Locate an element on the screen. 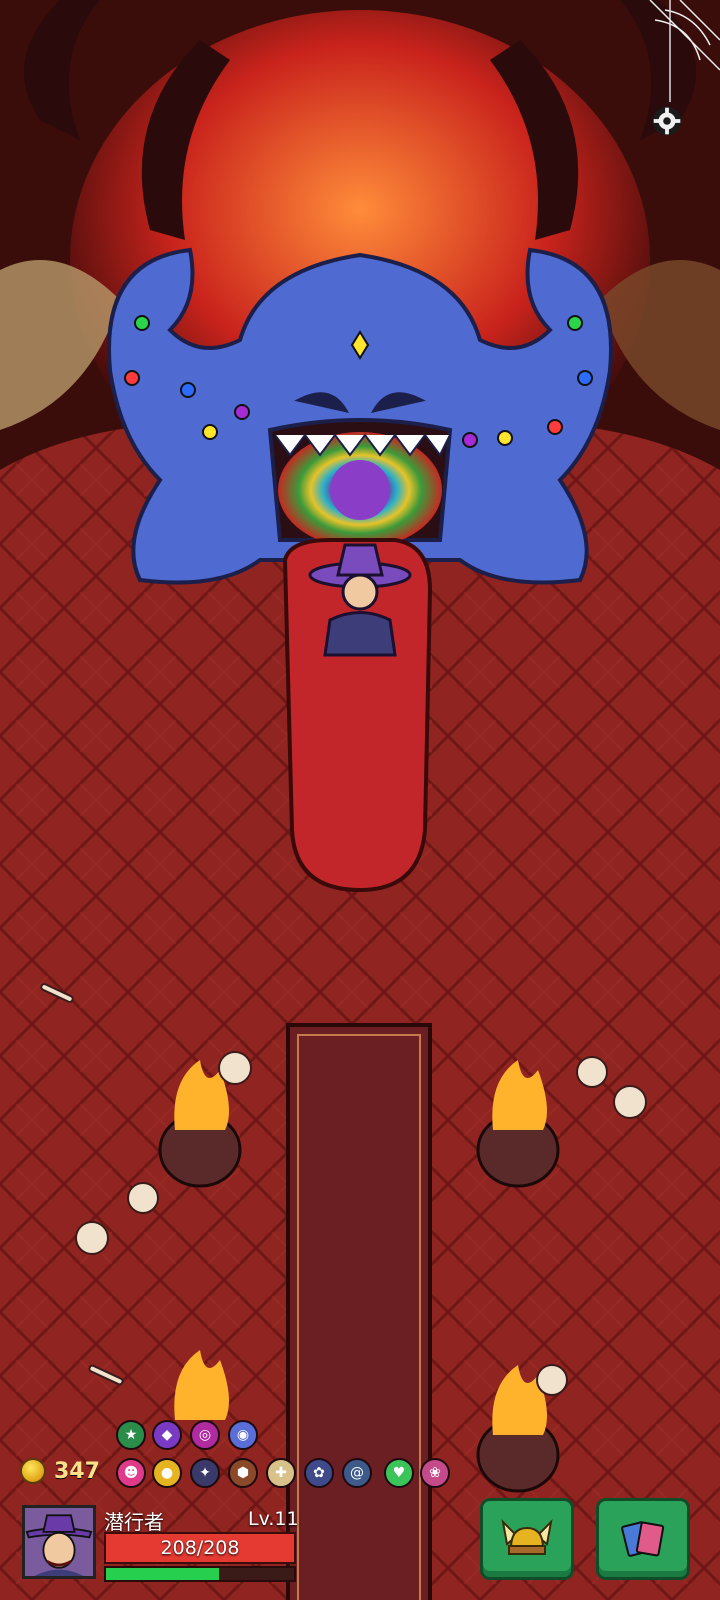 The height and width of the screenshot is (1600, 720). helmet-icon is located at coordinates (527, 1537).